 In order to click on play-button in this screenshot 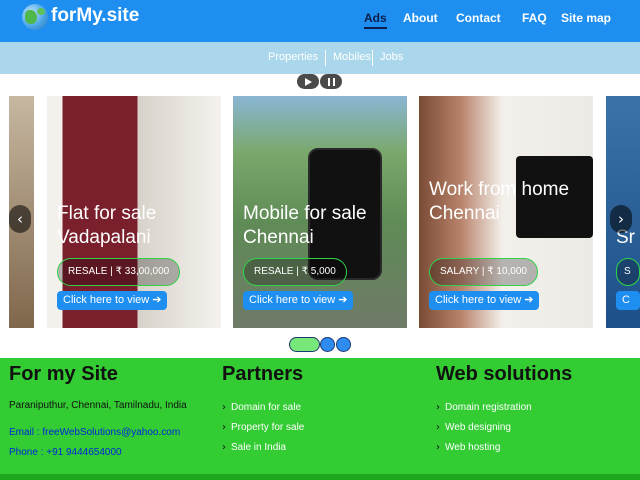, I will do `click(308, 81)`.